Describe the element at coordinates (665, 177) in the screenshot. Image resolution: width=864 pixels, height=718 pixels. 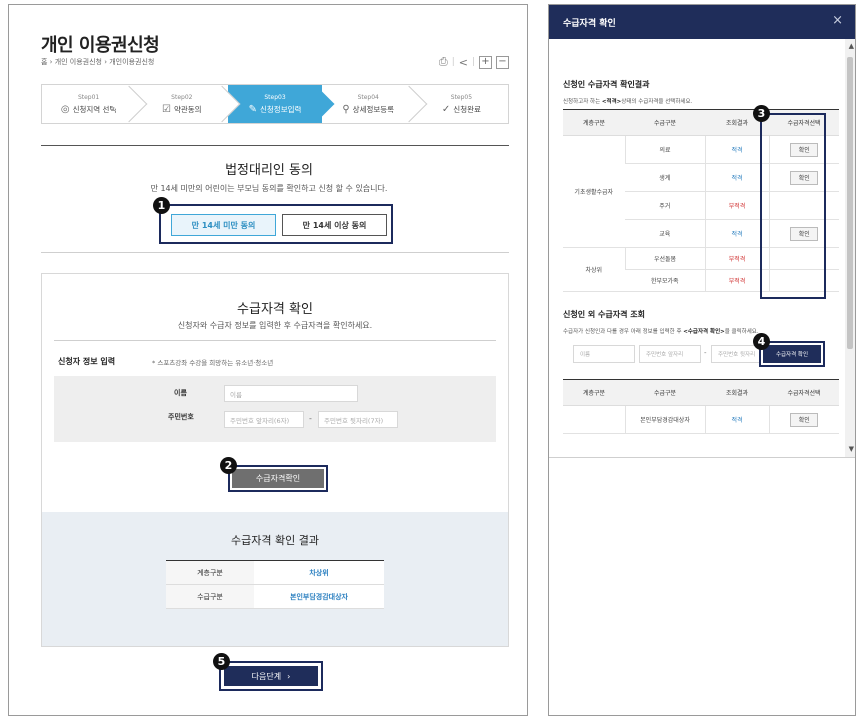
I see `type-cell: 생계` at that location.